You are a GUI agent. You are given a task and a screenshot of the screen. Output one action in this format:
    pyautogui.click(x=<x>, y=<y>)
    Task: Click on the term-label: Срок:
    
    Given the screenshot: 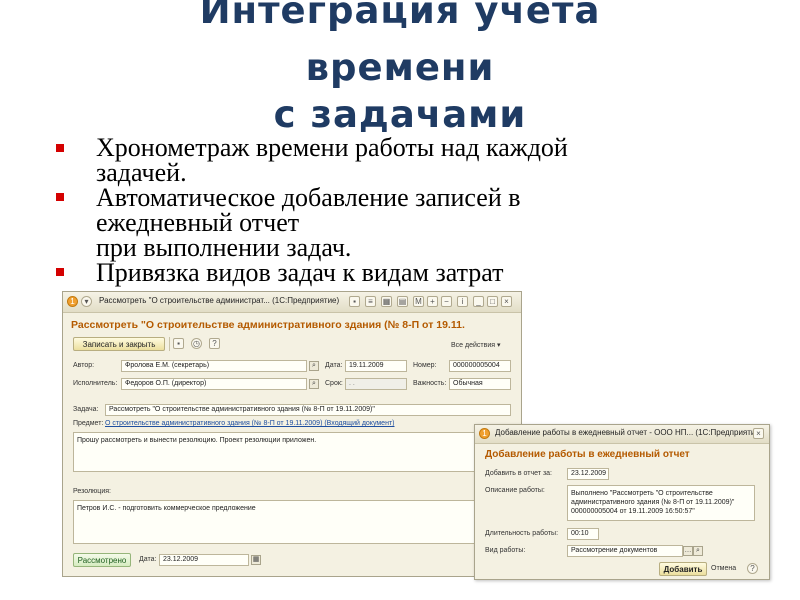 What is the action you would take?
    pyautogui.click(x=334, y=383)
    